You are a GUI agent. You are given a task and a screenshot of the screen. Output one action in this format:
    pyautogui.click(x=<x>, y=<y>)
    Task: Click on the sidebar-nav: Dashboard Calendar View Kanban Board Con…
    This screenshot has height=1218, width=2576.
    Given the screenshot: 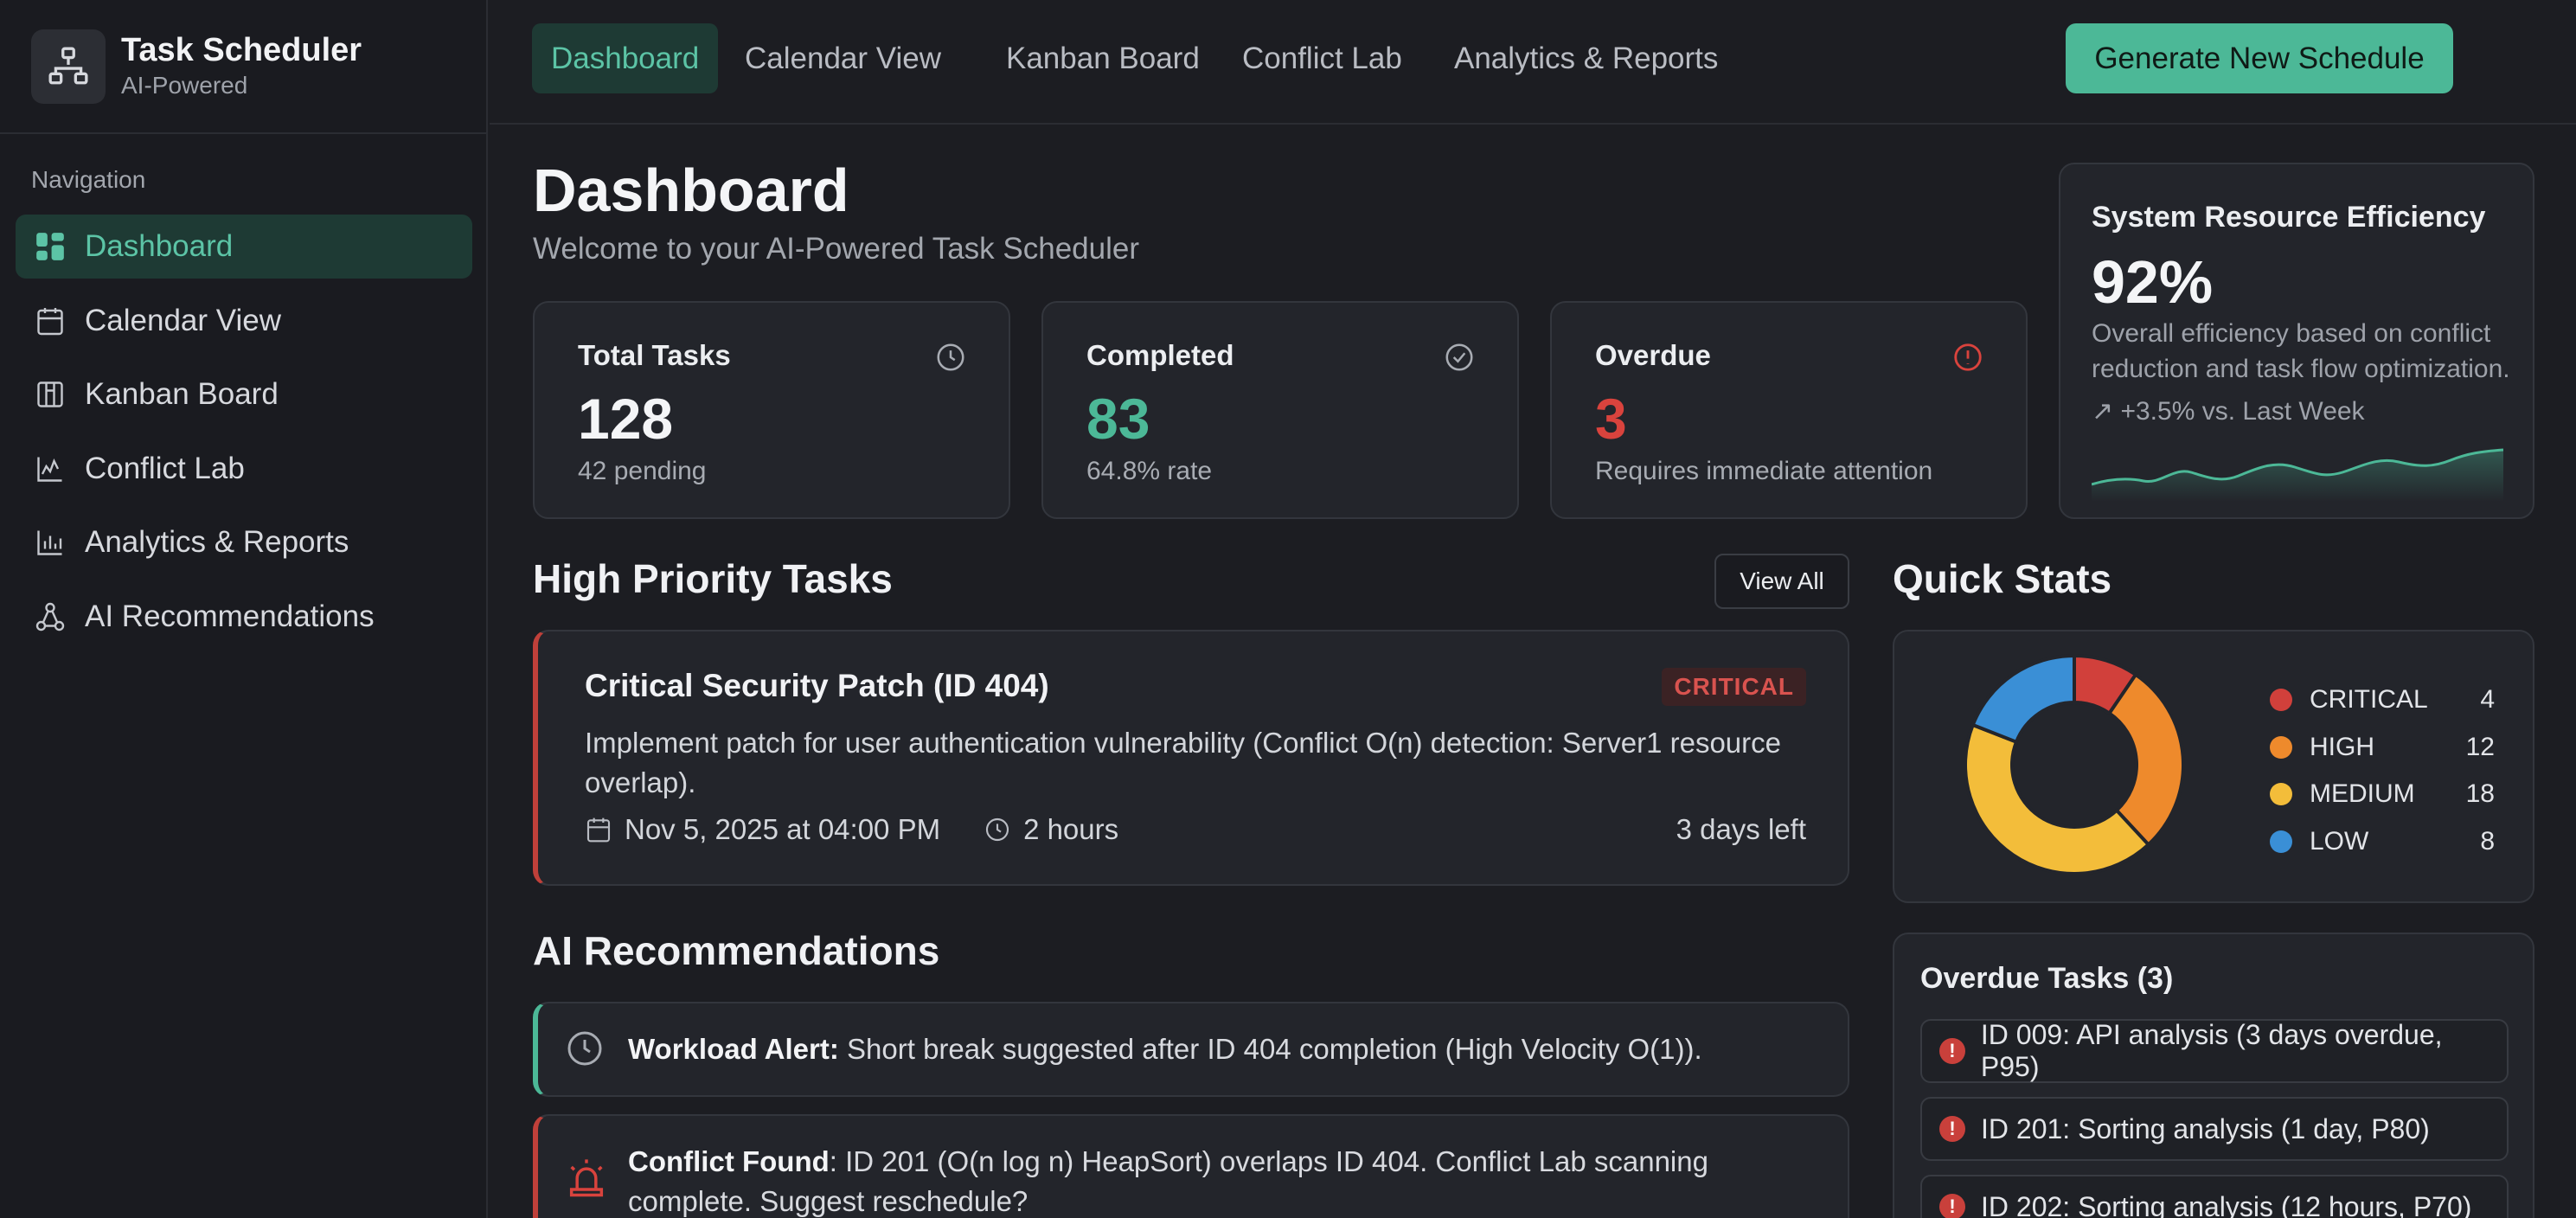 What is the action you would take?
    pyautogui.click(x=244, y=436)
    